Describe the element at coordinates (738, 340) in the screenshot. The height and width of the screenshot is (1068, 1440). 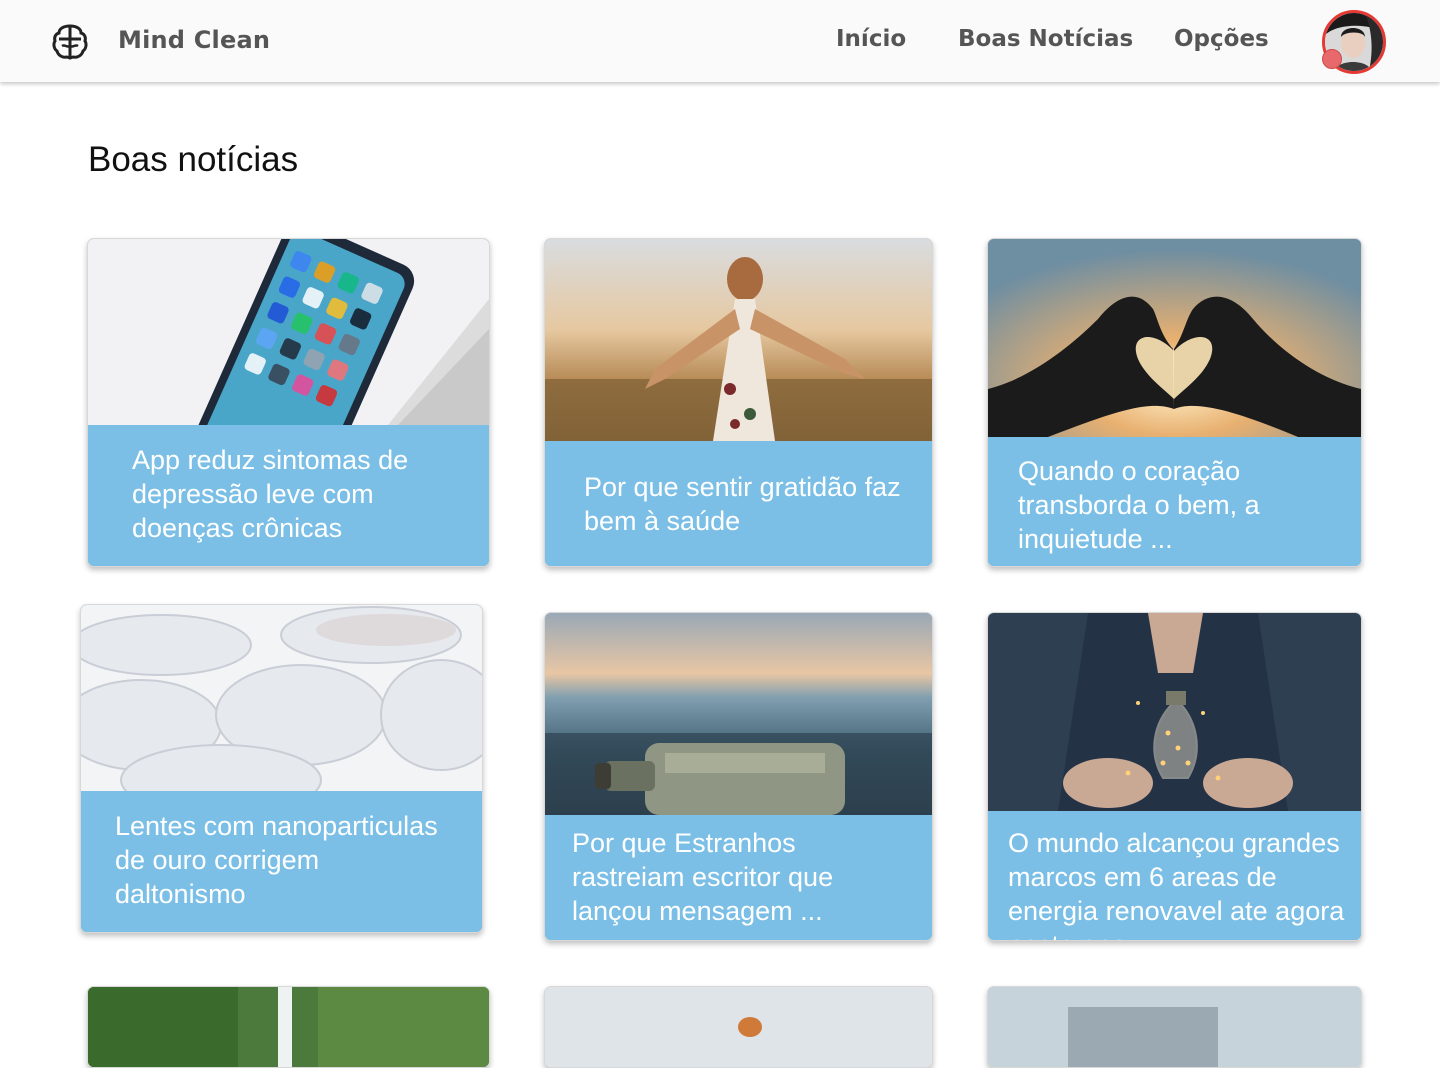
I see `card-image-woman-sunset` at that location.